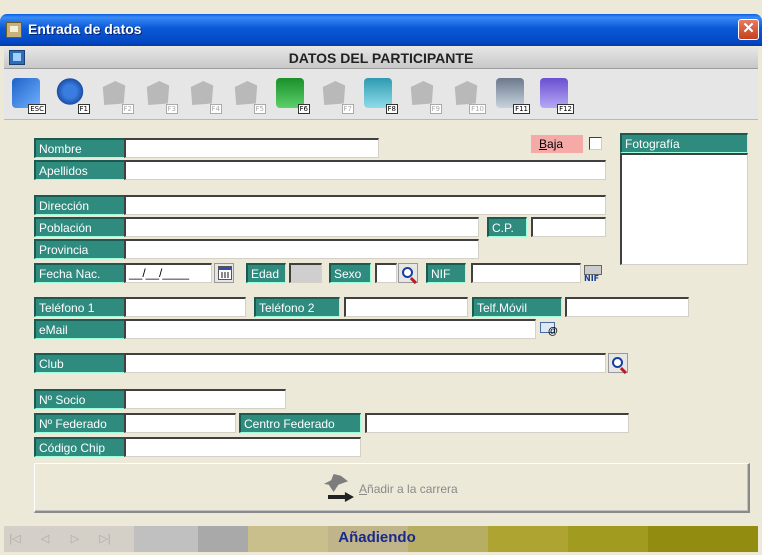  I want to click on sexo-search-button, so click(408, 273).